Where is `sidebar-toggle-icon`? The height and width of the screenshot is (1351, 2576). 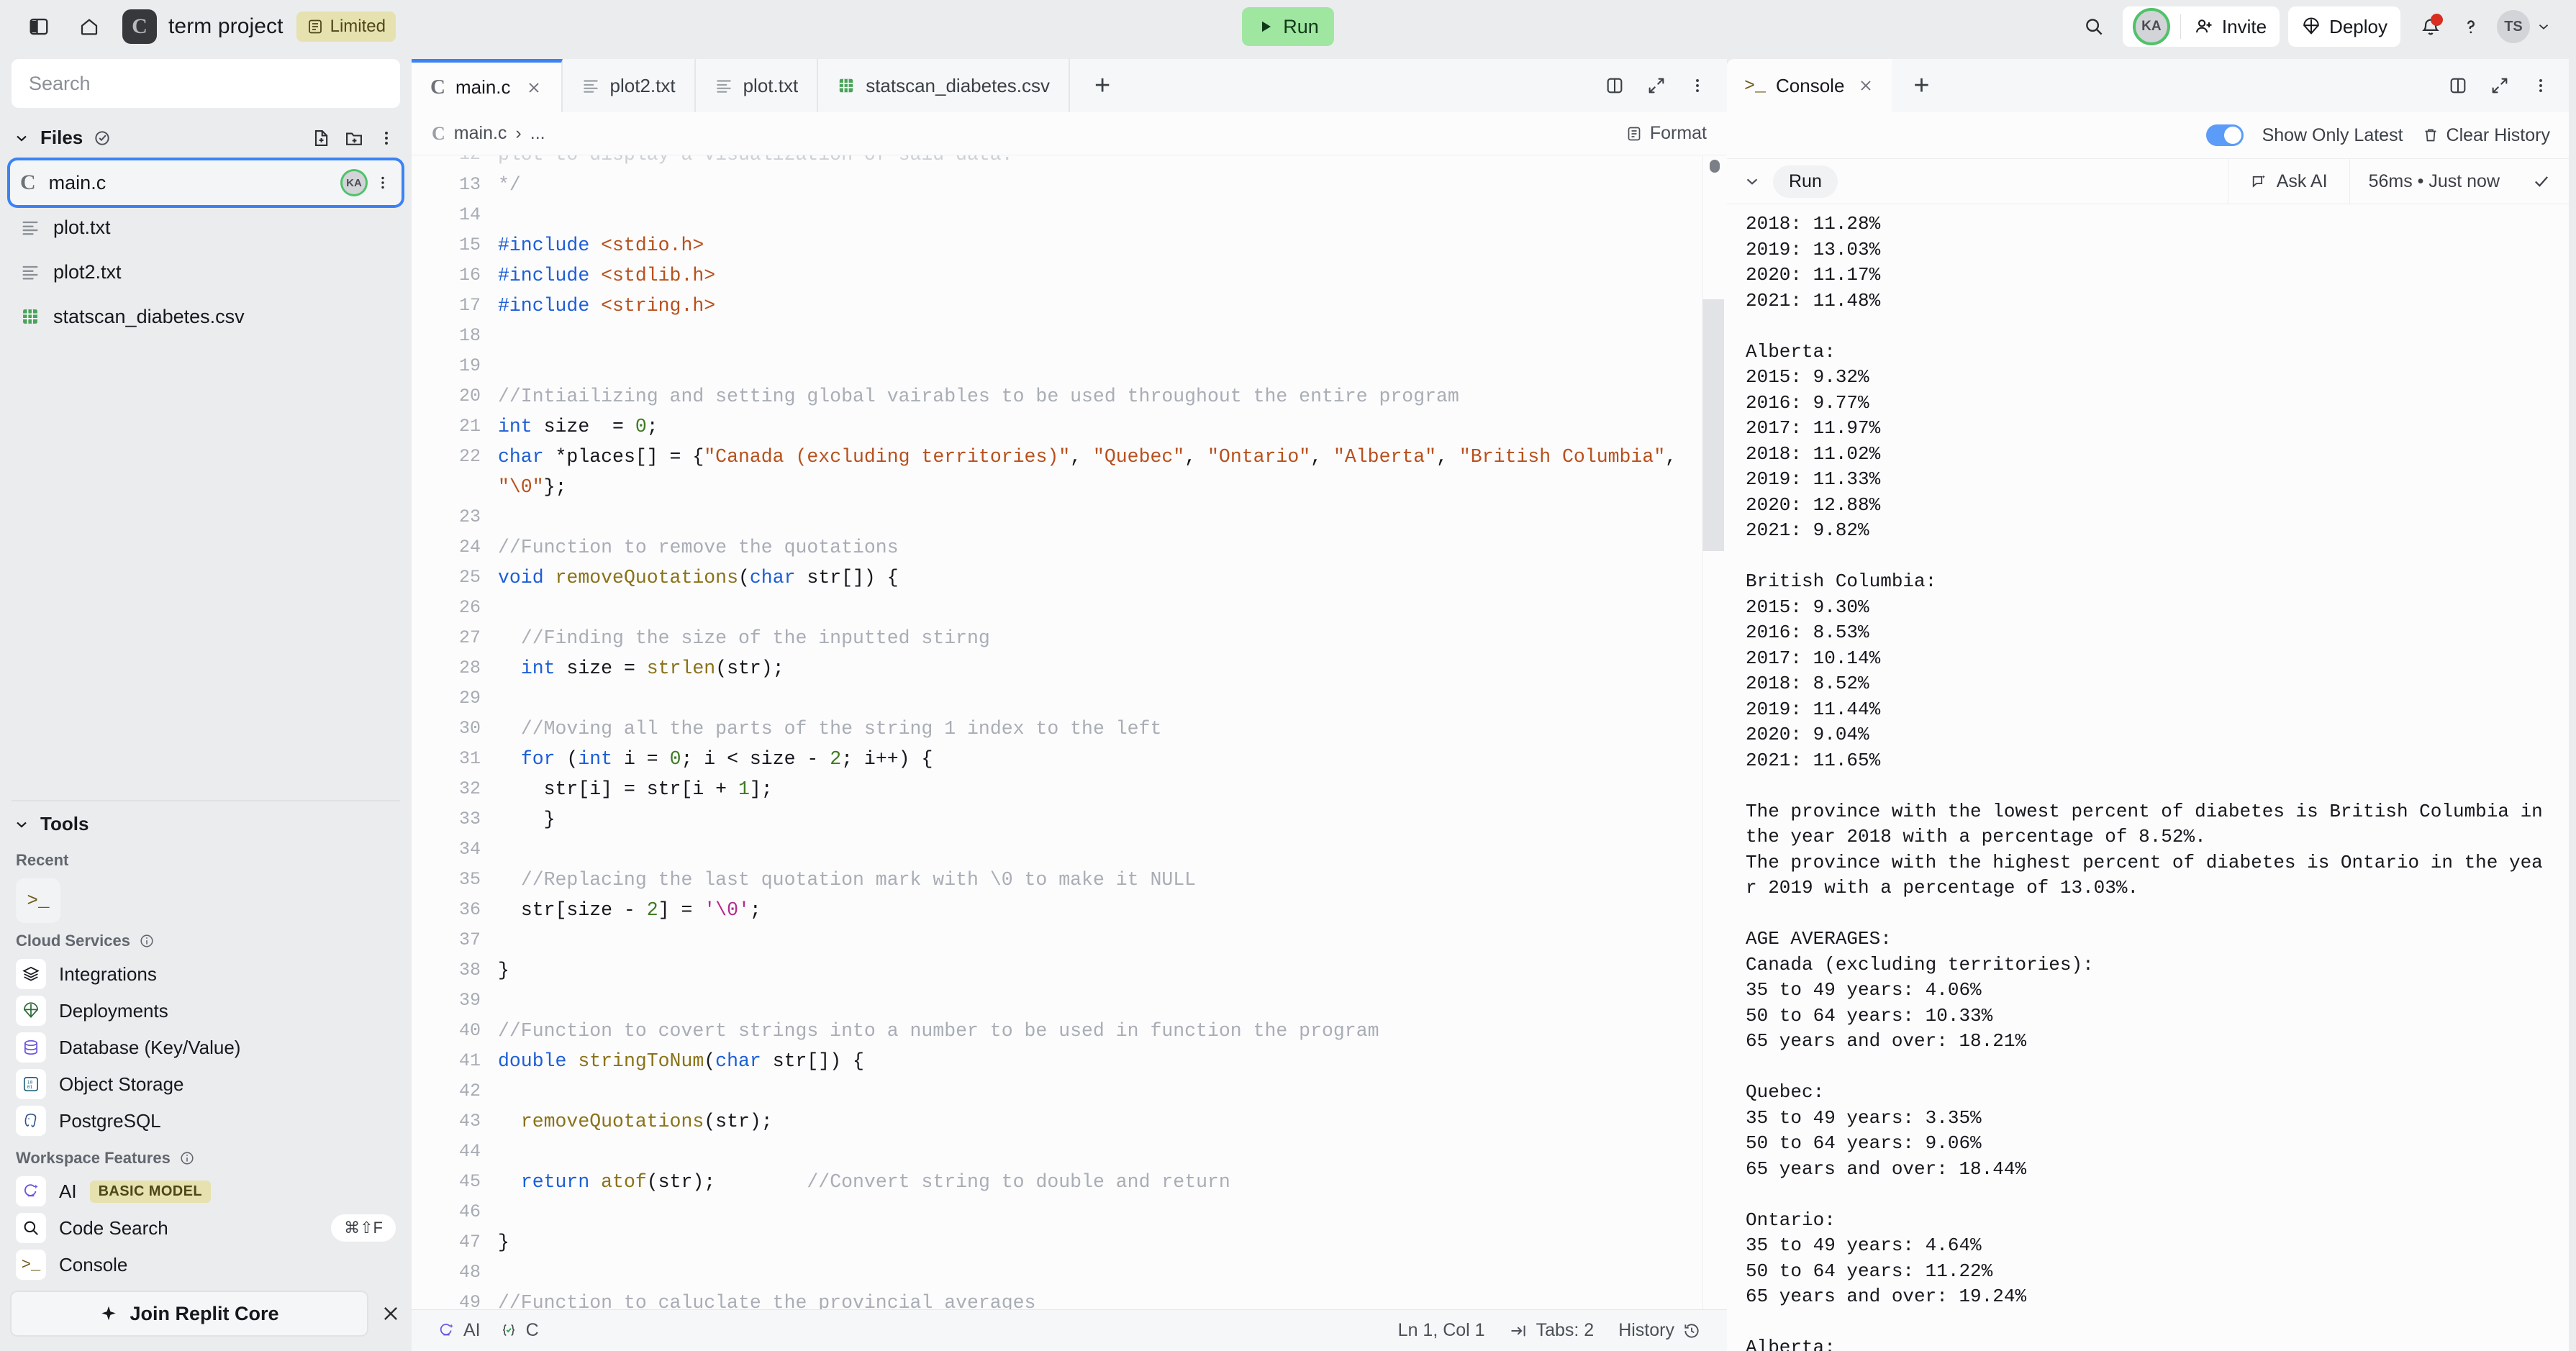
sidebar-toggle-icon is located at coordinates (39, 26).